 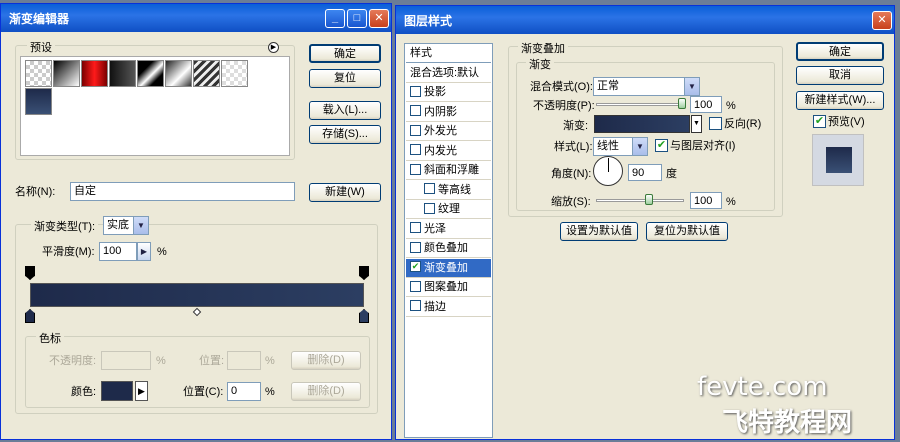 What do you see at coordinates (126, 225) in the screenshot?
I see `gradient-type-select: 实底 ▼` at bounding box center [126, 225].